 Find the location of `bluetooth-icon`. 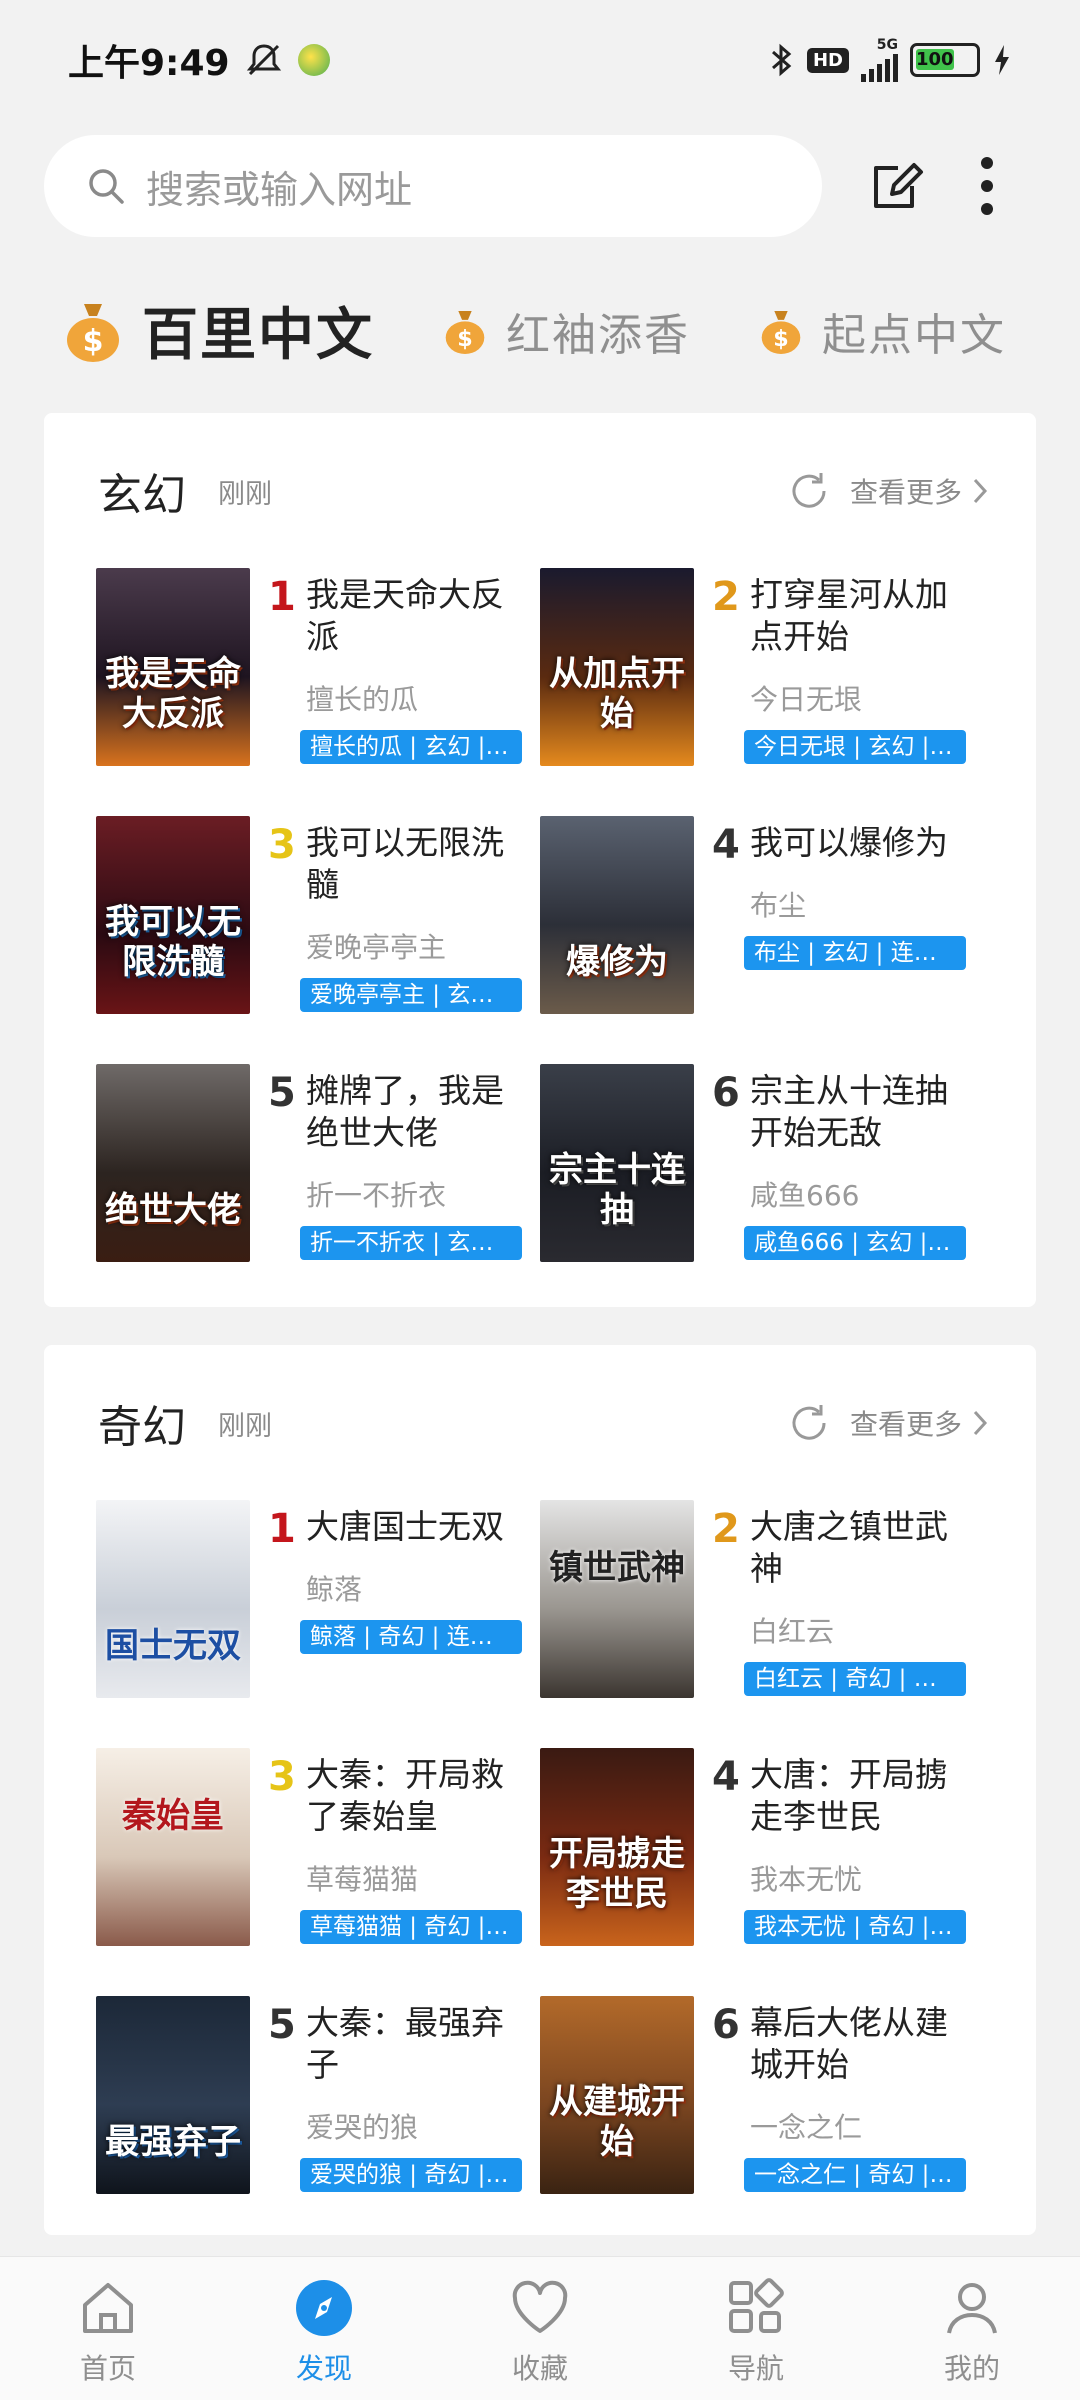

bluetooth-icon is located at coordinates (781, 60).